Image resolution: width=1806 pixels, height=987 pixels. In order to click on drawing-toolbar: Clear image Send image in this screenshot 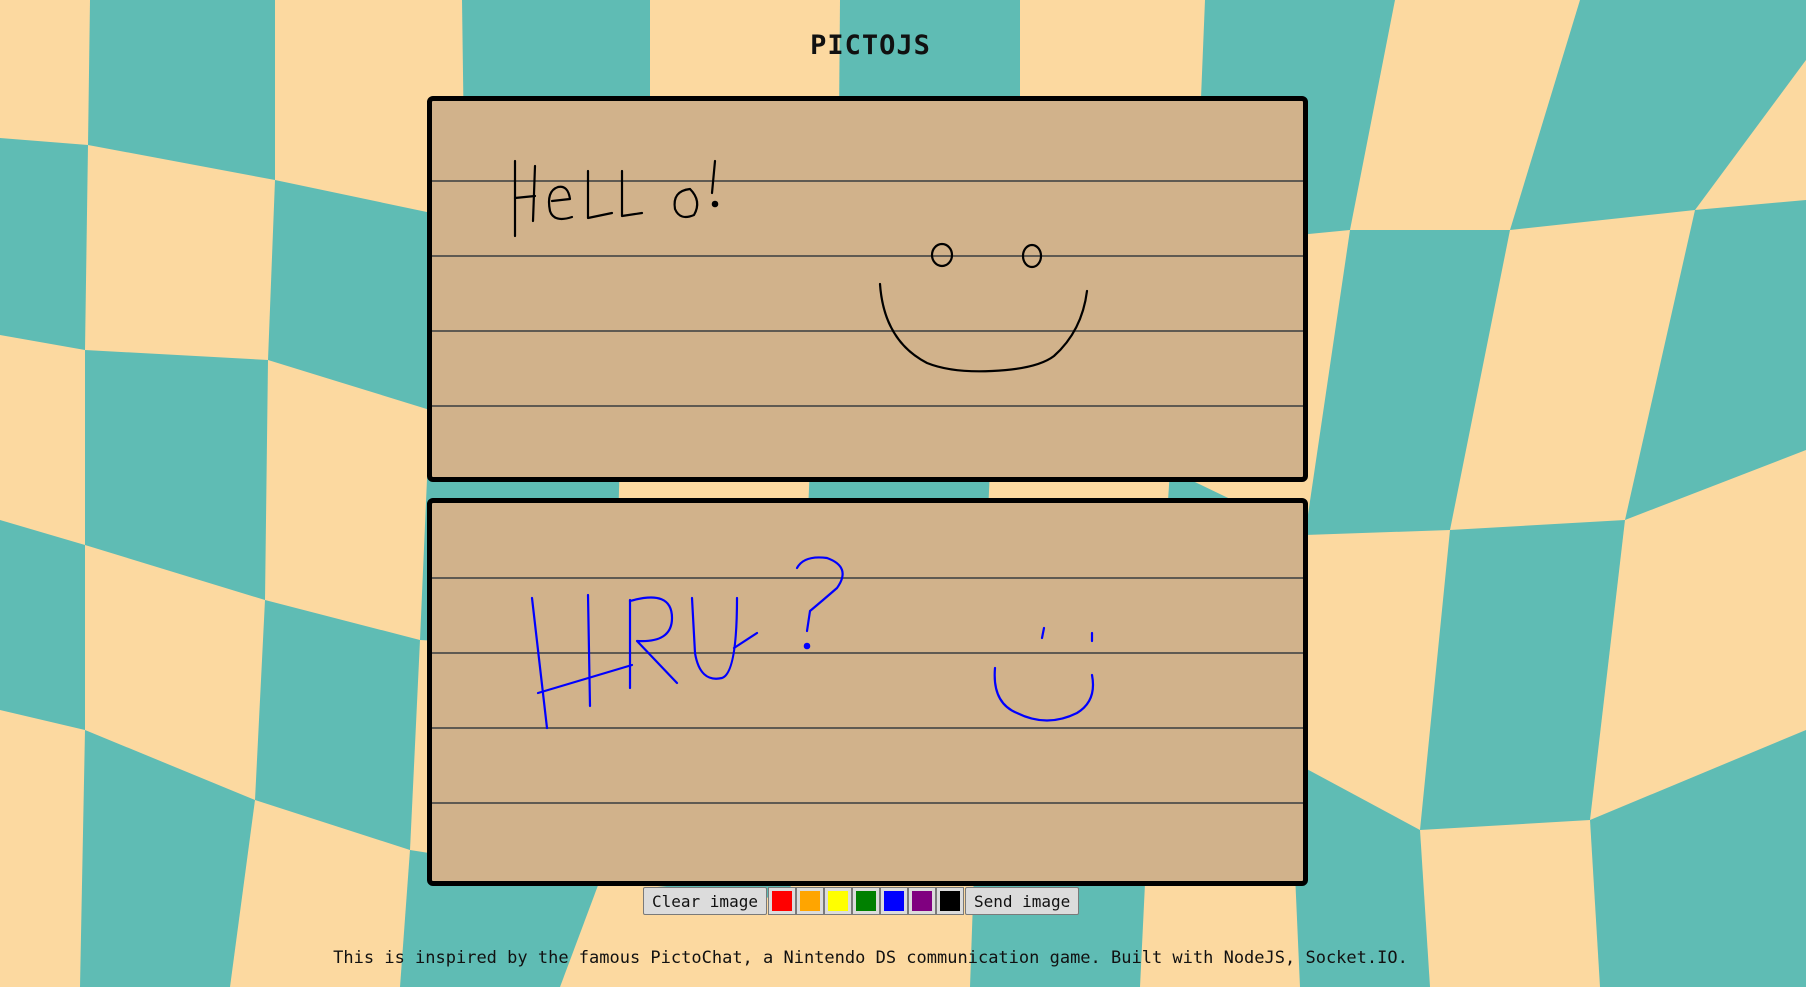, I will do `click(861, 901)`.